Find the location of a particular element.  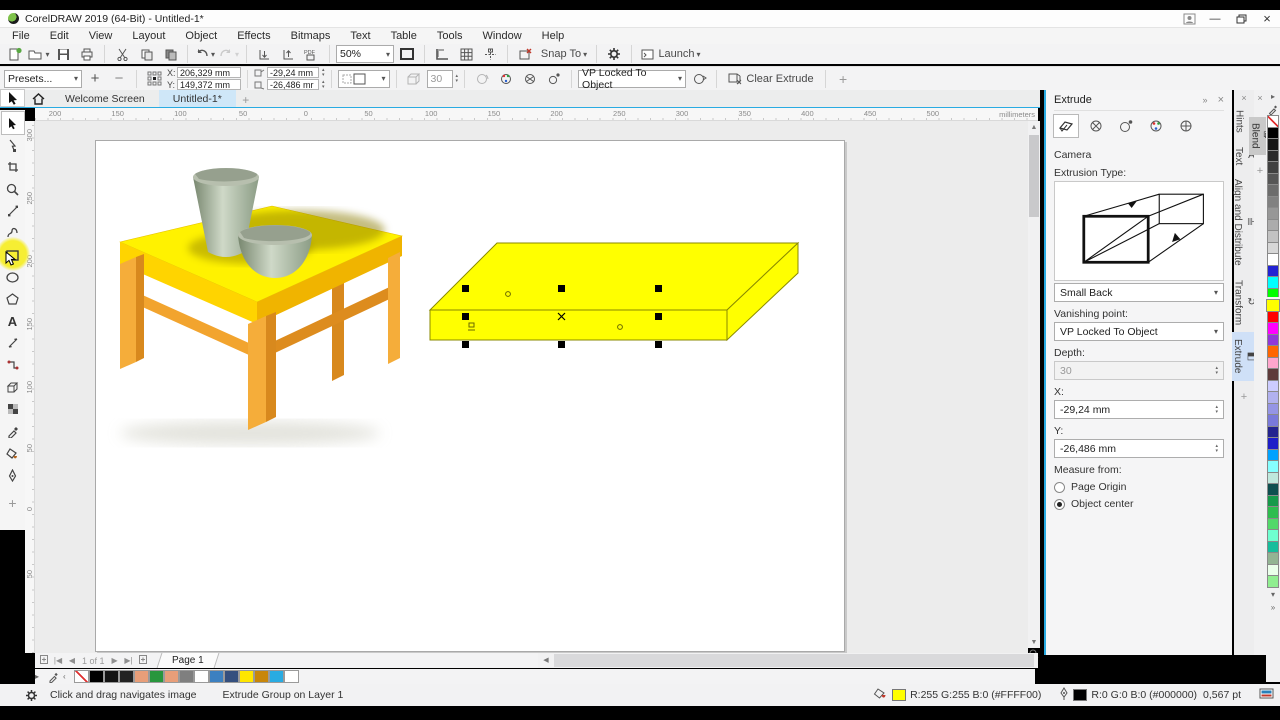

docpal-color-c8860a is located at coordinates (261, 676).